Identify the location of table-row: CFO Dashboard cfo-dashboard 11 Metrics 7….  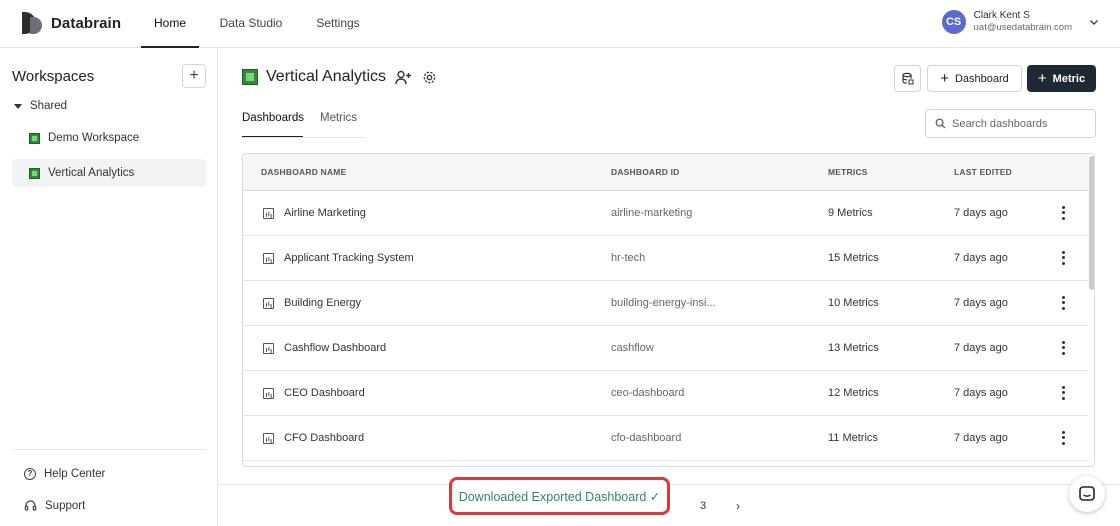
(665, 438).